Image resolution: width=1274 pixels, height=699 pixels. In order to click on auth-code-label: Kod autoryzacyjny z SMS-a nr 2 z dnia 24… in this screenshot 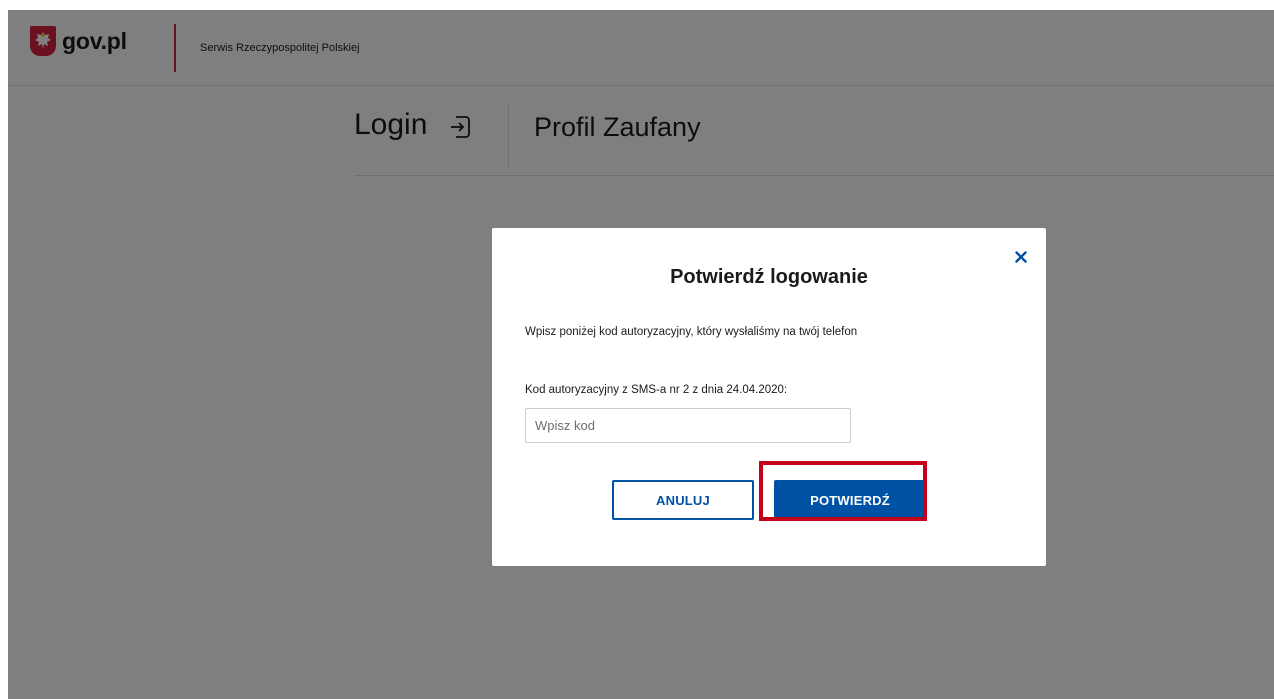, I will do `click(656, 390)`.